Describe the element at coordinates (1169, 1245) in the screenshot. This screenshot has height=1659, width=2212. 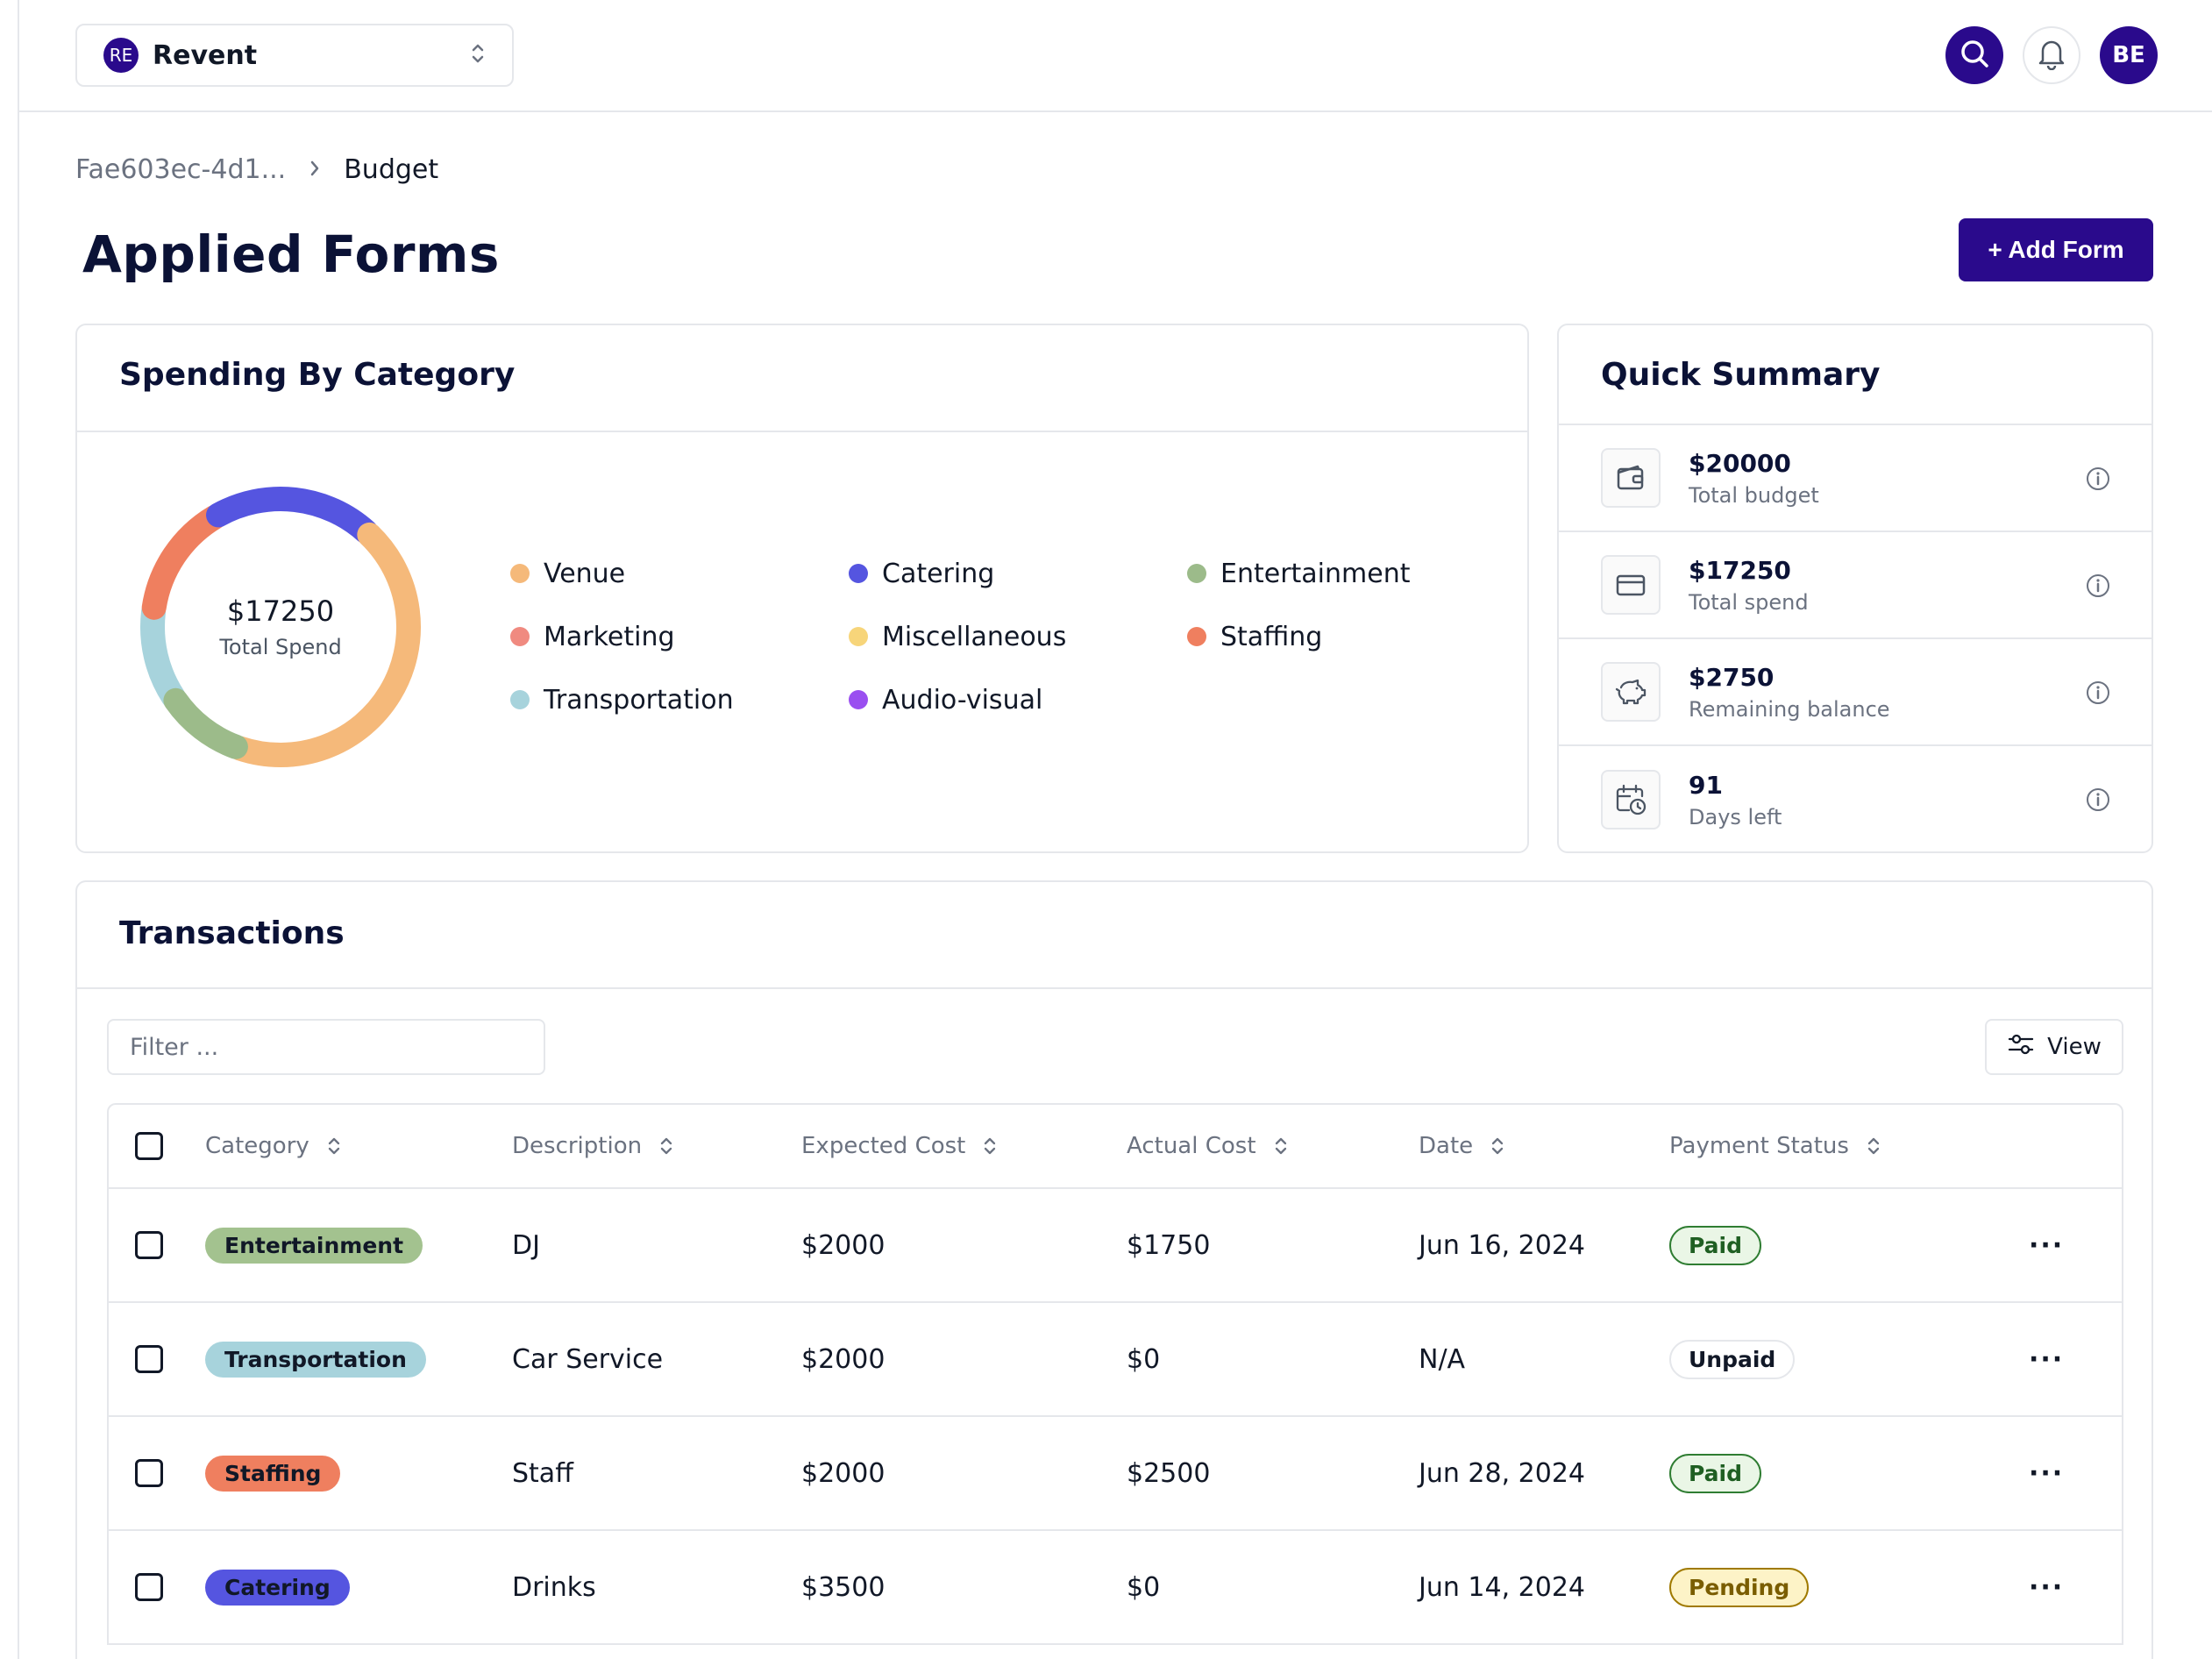
I see `actual-cost-cell: $1750` at that location.